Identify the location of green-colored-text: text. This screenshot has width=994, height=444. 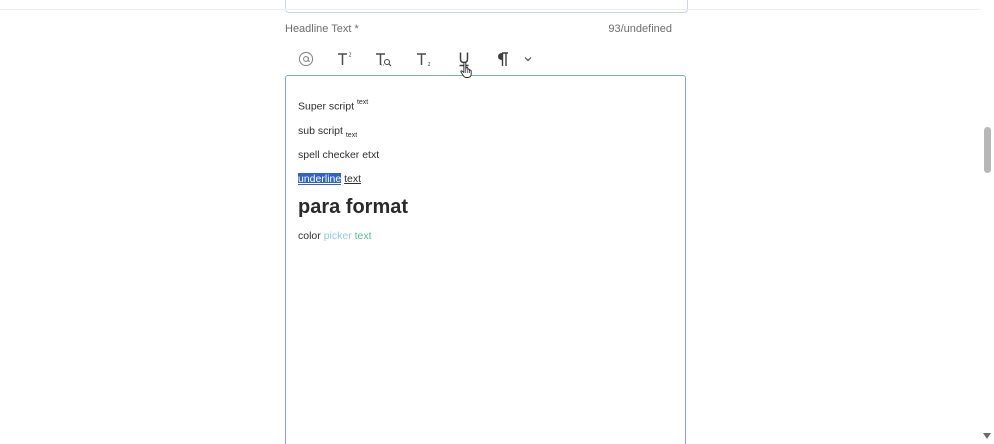
(363, 236).